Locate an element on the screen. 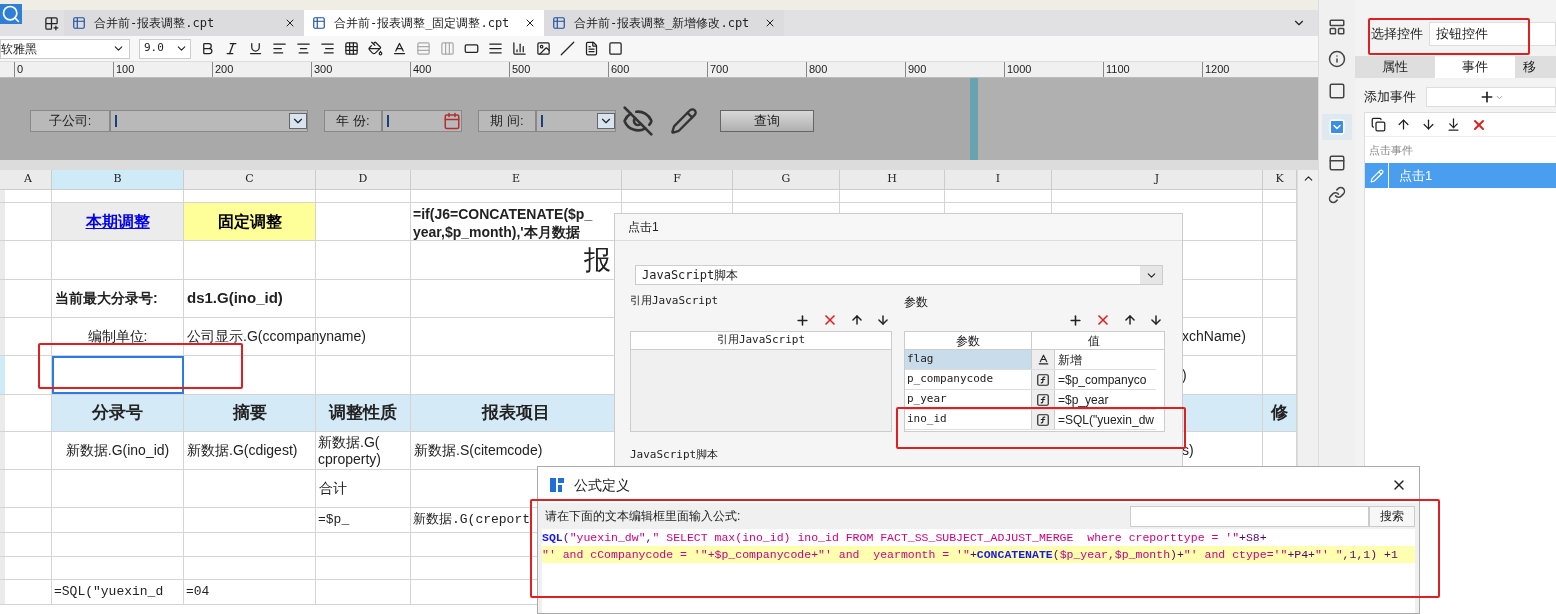 The height and width of the screenshot is (614, 1556). panel-tab: 属性 is located at coordinates (1395, 67).